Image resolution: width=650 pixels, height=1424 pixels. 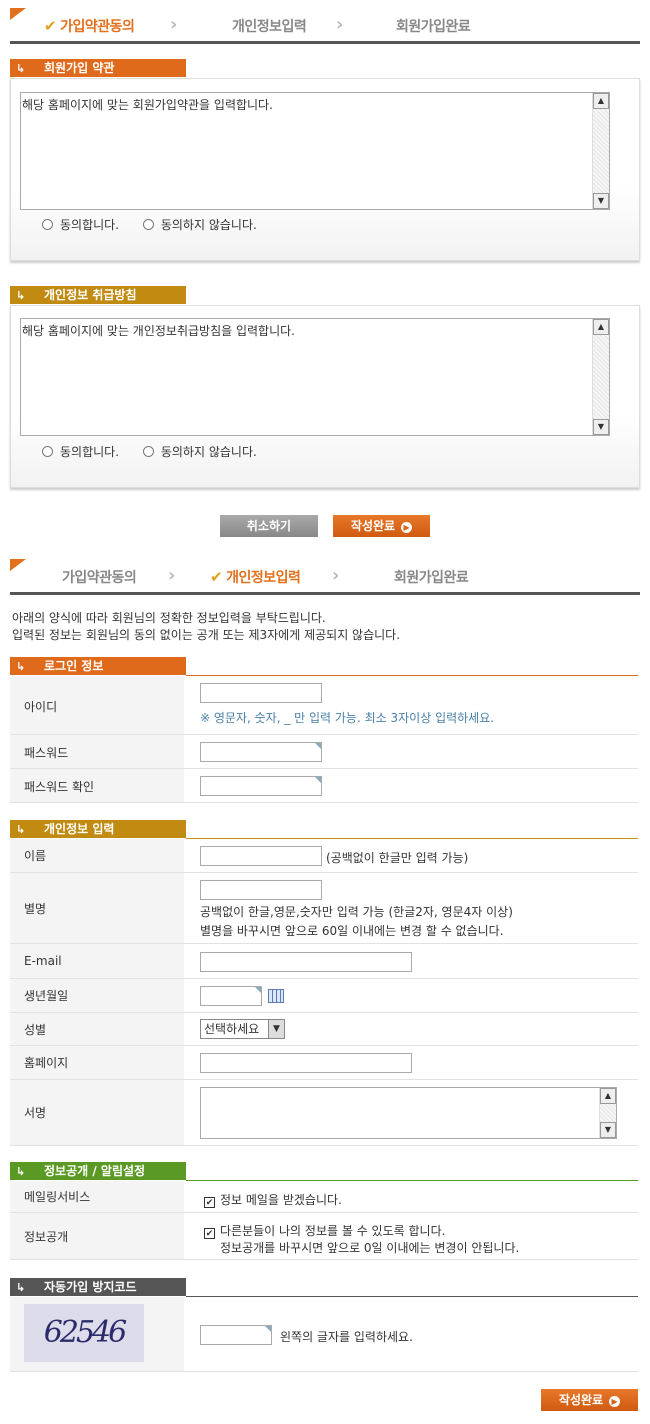 I want to click on privacy-radio-group: 동의합니다. 동의하지 않습니다., so click(x=159, y=451).